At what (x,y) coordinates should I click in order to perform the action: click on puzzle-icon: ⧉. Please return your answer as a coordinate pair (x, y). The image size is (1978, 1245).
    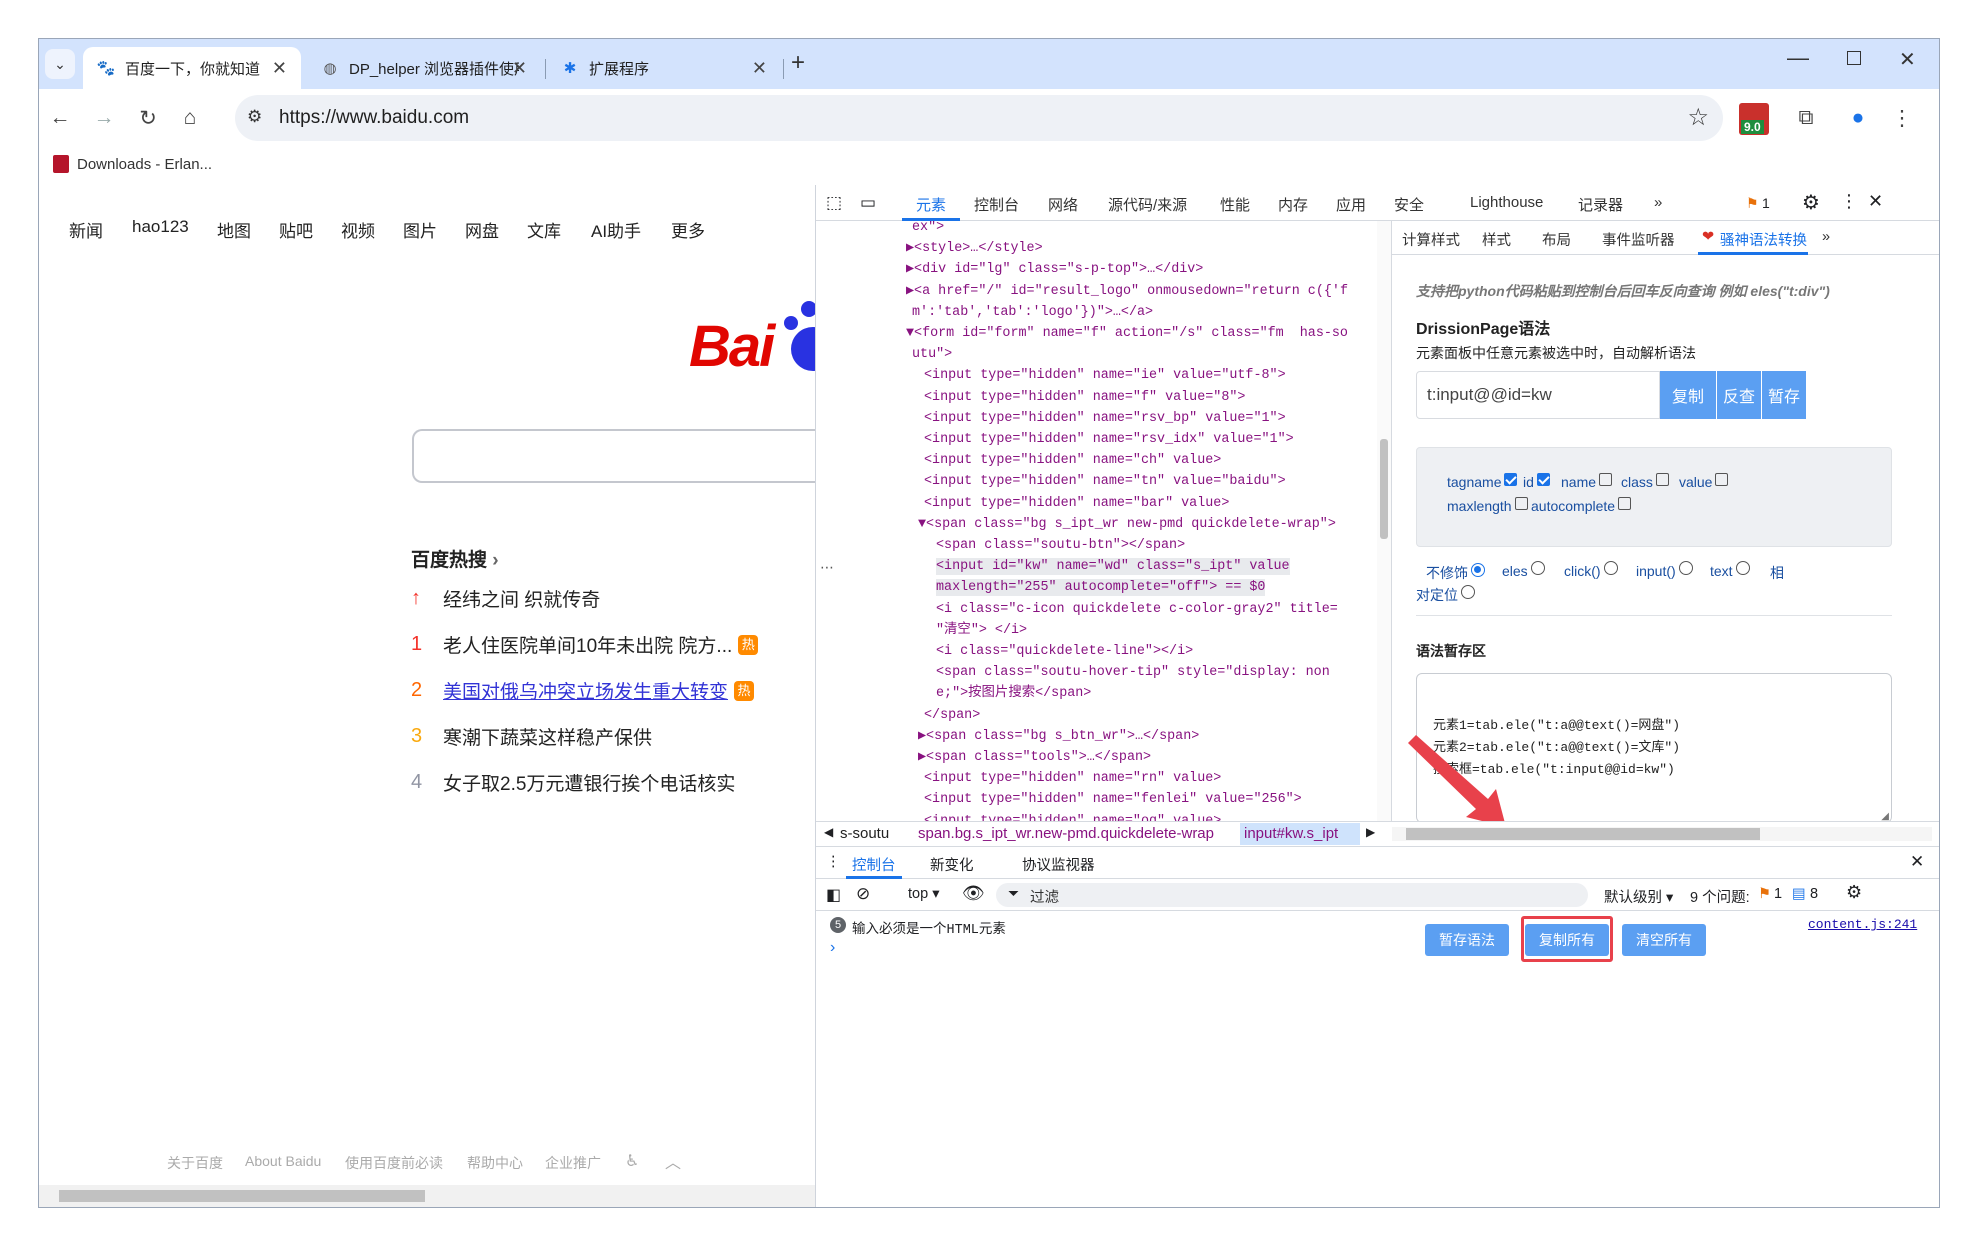
    Looking at the image, I should click on (1806, 118).